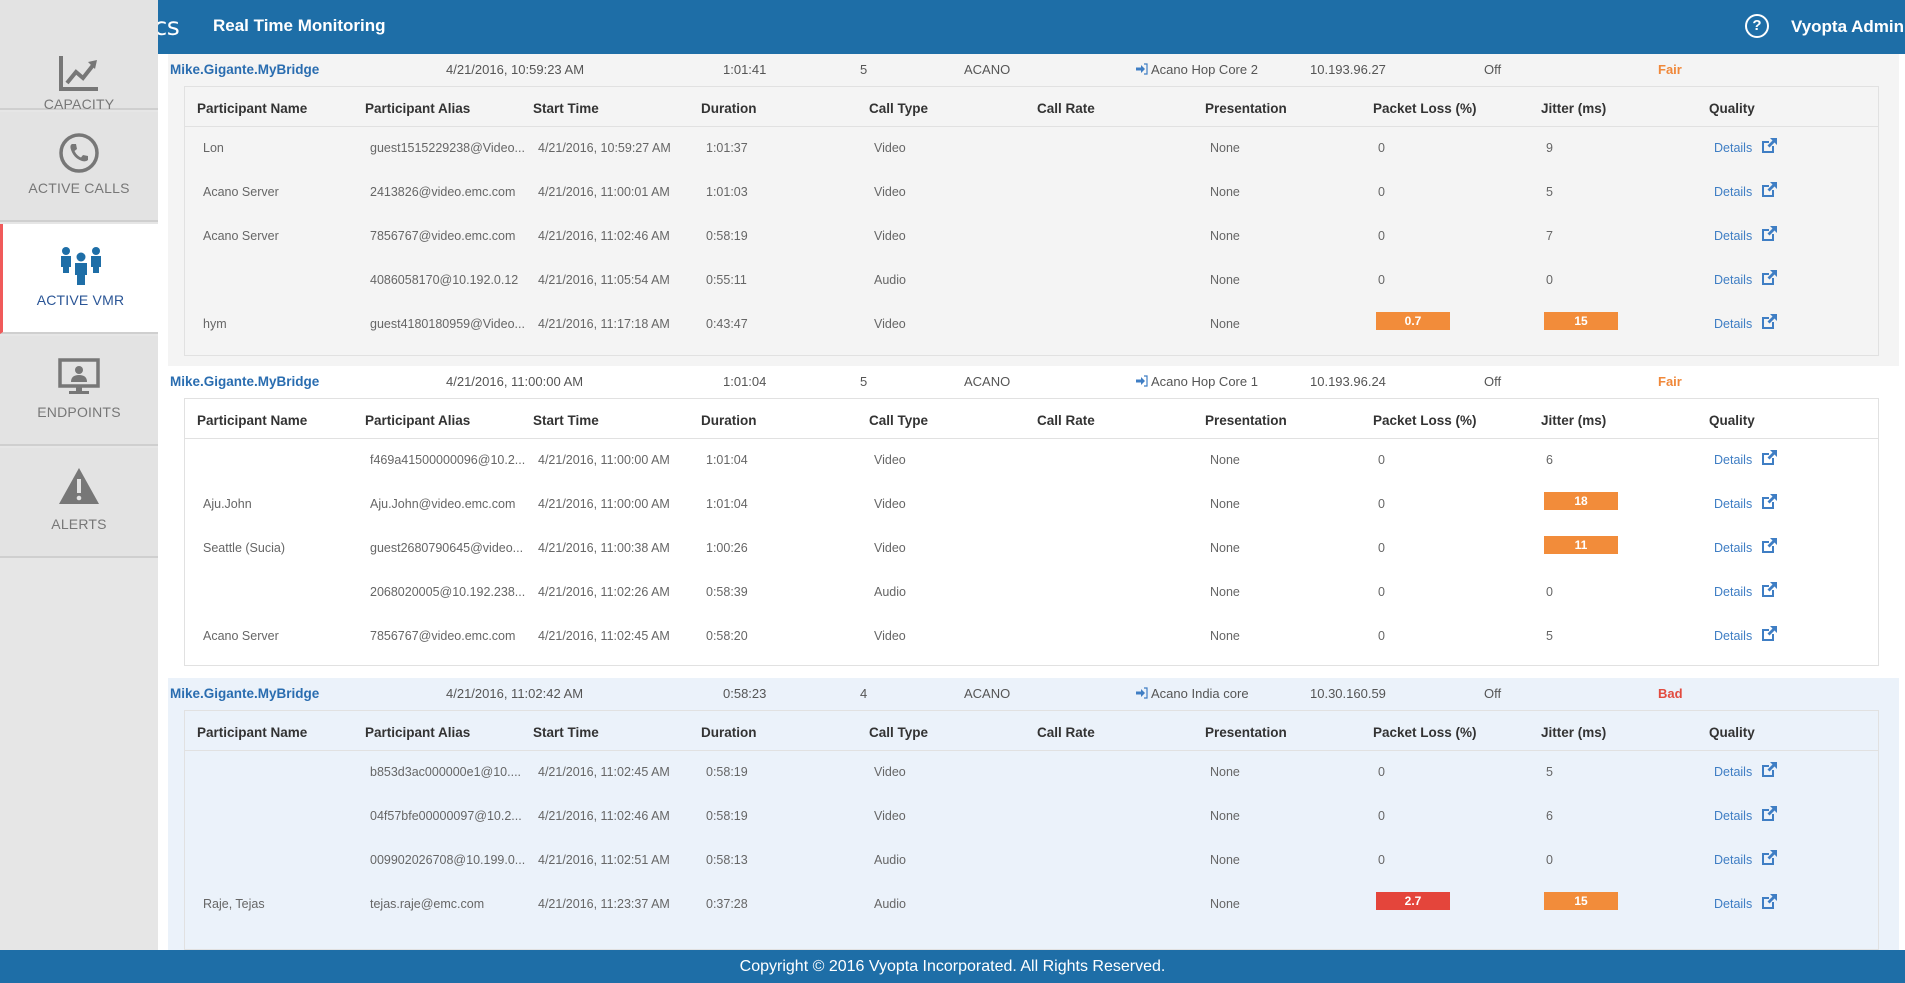 Image resolution: width=1905 pixels, height=983 pixels. What do you see at coordinates (1847, 27) in the screenshot?
I see `user-menu: Vyopta Admin` at bounding box center [1847, 27].